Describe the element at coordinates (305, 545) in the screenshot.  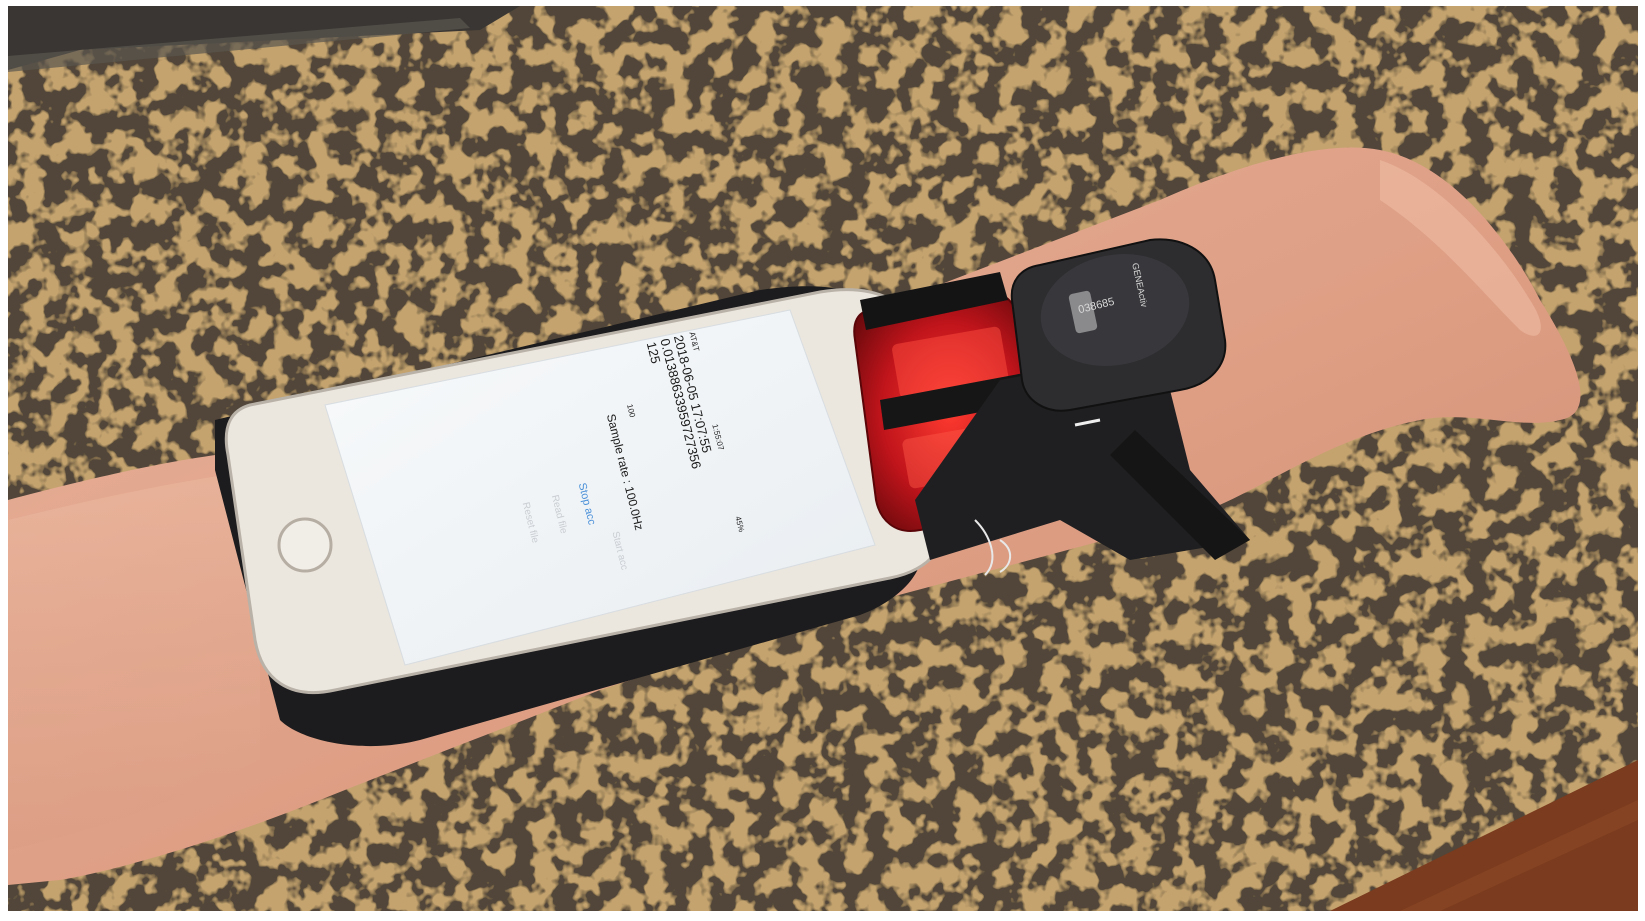
I see `home-button` at that location.